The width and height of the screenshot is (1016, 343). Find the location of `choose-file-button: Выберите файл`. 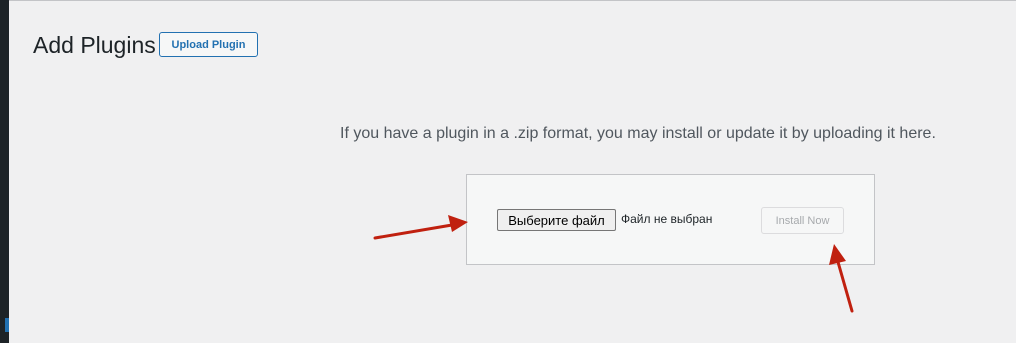

choose-file-button: Выберите файл is located at coordinates (556, 220).